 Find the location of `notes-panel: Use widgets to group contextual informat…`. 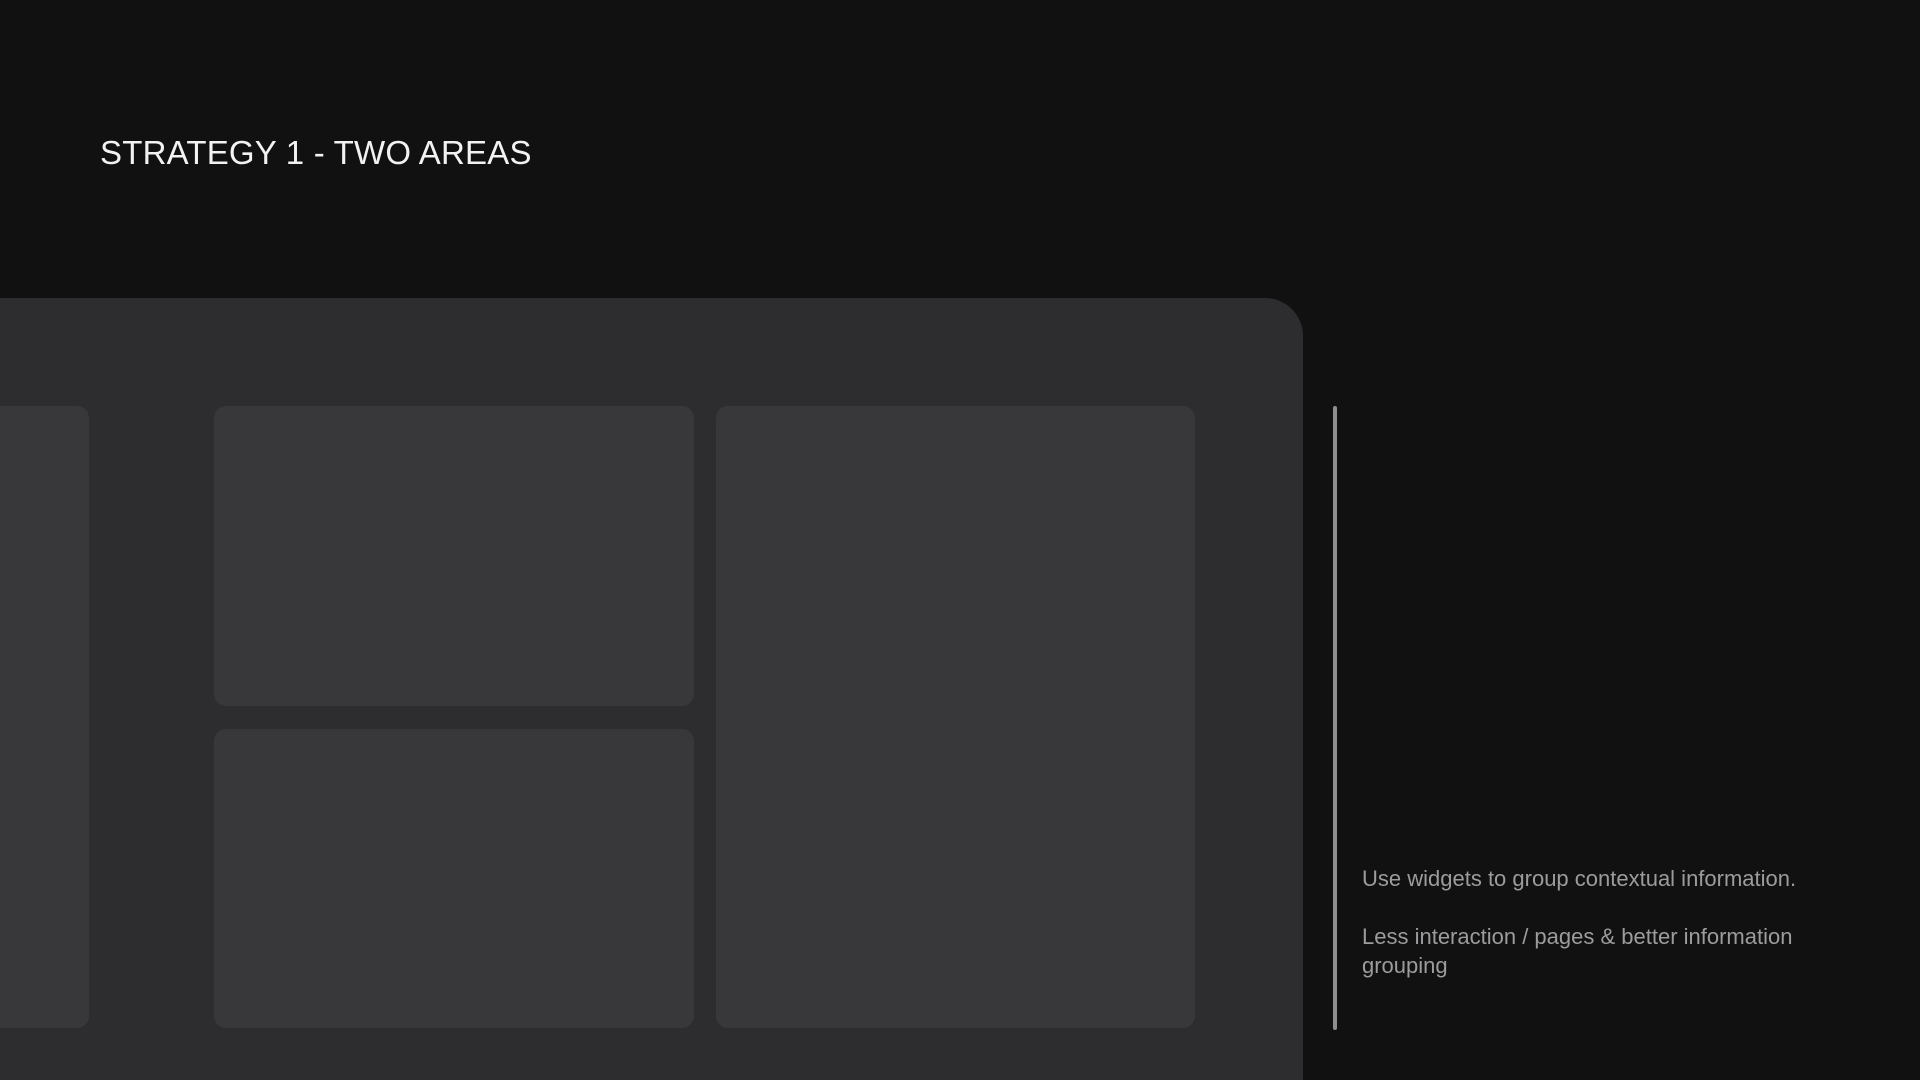

notes-panel: Use widgets to group contextual informat… is located at coordinates (1582, 922).